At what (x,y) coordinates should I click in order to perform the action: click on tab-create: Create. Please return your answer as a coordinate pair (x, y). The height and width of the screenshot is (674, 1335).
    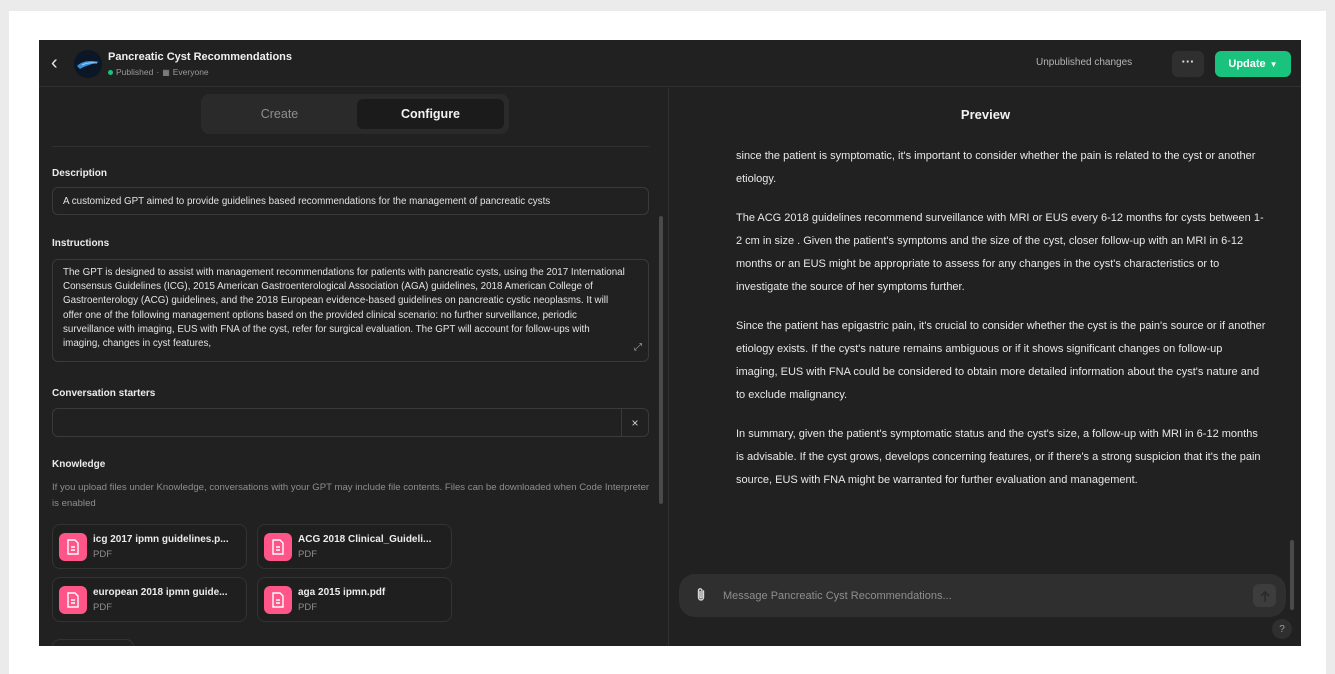
    Looking at the image, I should click on (279, 114).